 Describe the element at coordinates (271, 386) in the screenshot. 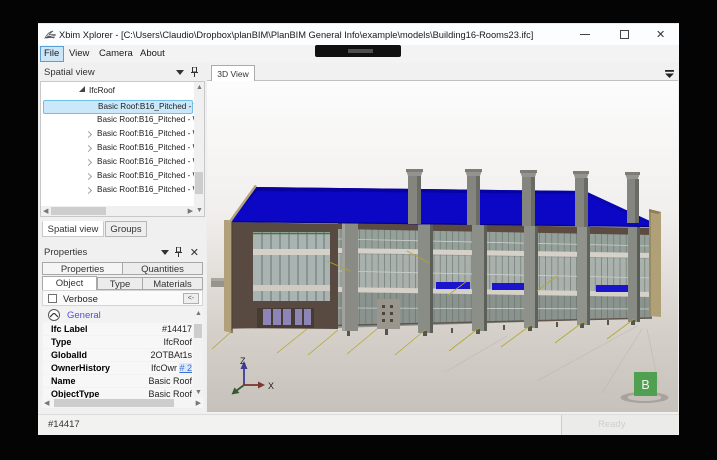

I see `svg-text: X` at that location.